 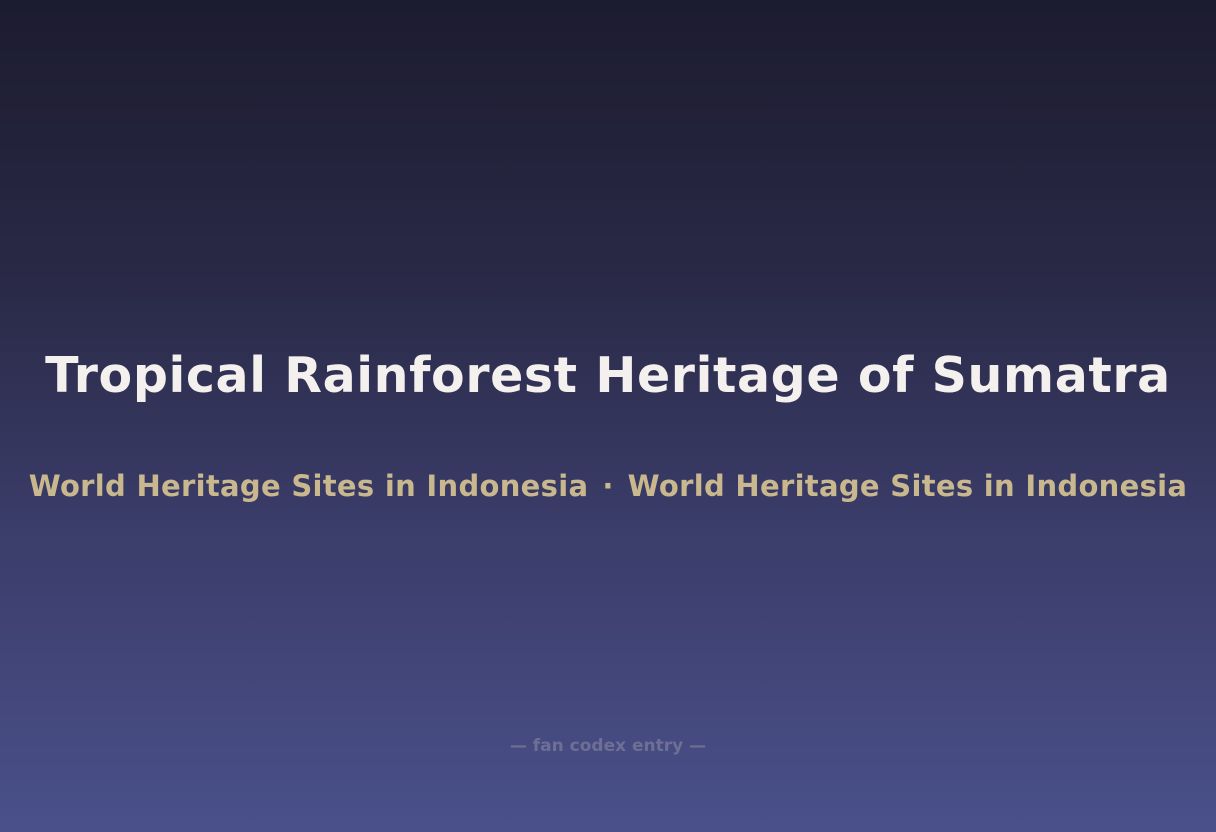 I want to click on footer-caption: — fan codex entry —, so click(x=608, y=746).